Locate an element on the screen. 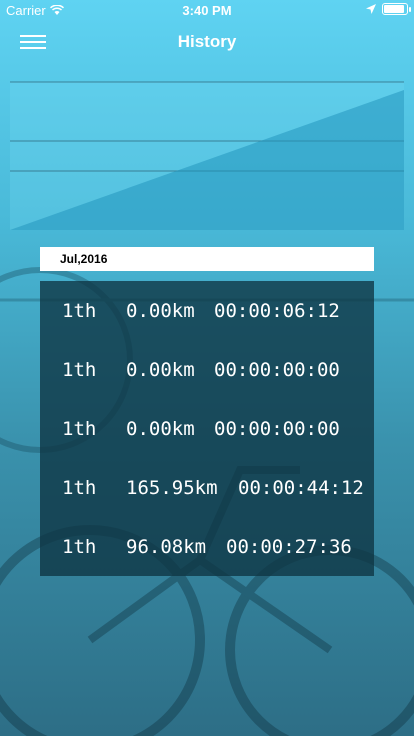  status-bar: Carrier 3:40 PM is located at coordinates (207, 10).